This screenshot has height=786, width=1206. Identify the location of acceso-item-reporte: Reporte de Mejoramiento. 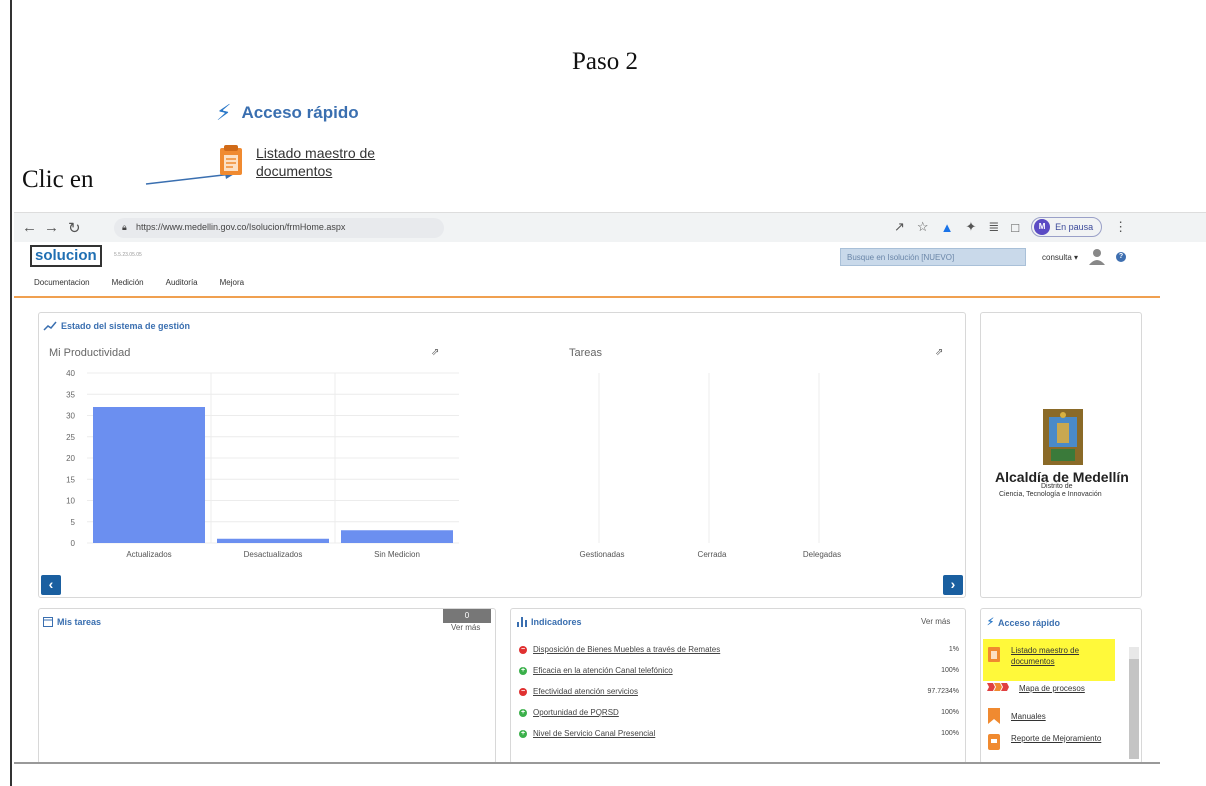
(1046, 742).